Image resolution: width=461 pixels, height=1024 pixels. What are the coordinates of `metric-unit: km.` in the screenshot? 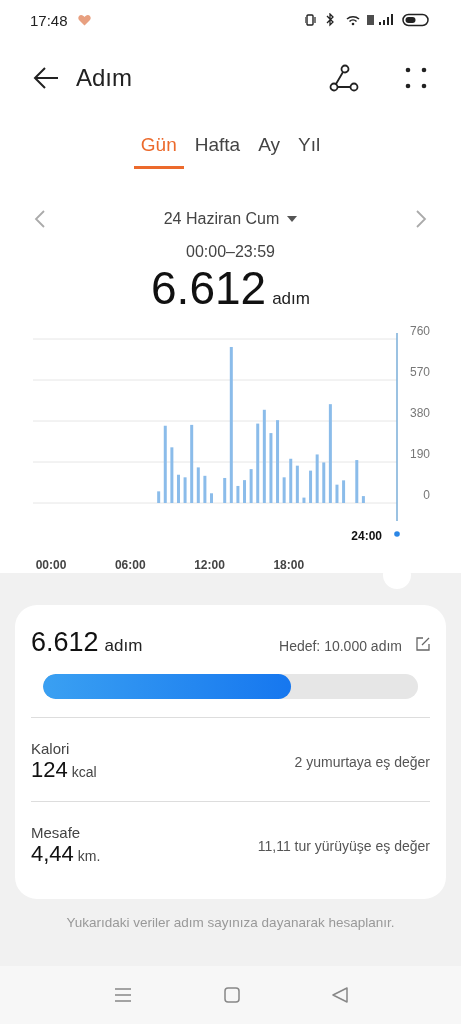 It's located at (89, 856).